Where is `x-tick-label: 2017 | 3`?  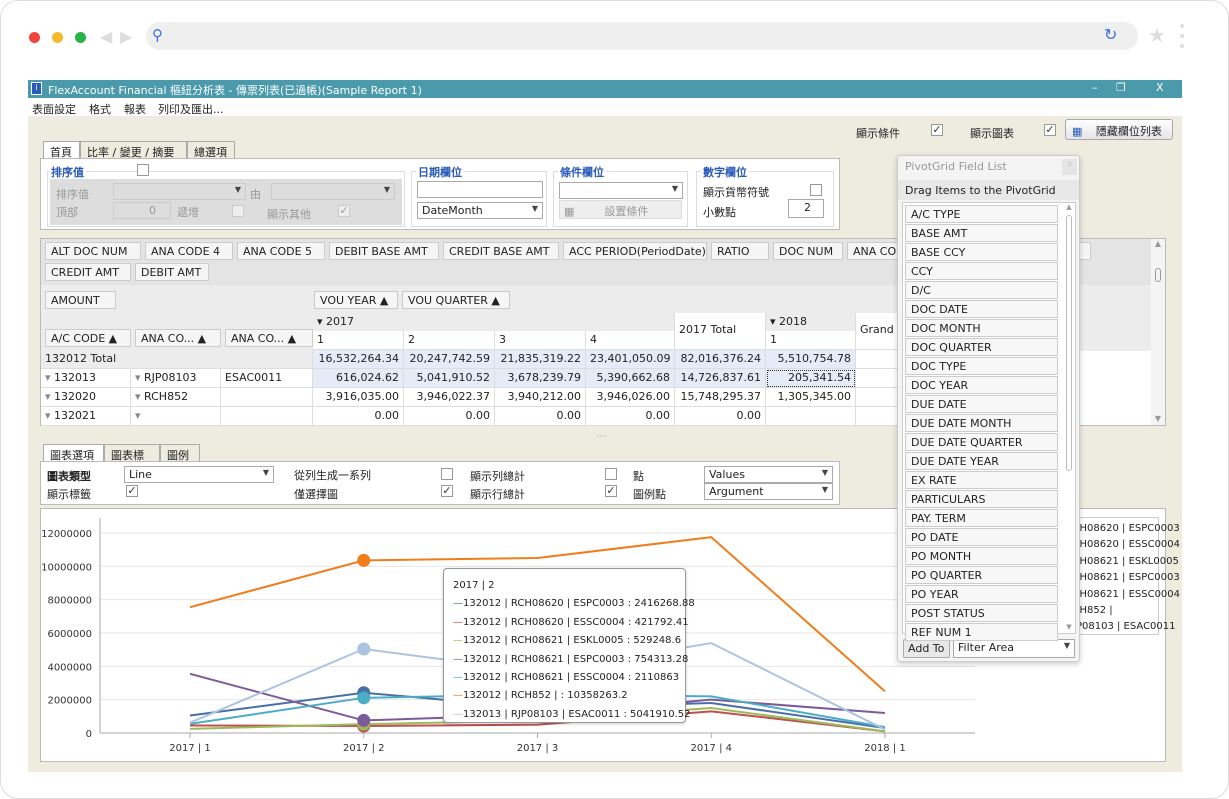
x-tick-label: 2017 | 3 is located at coordinates (538, 748).